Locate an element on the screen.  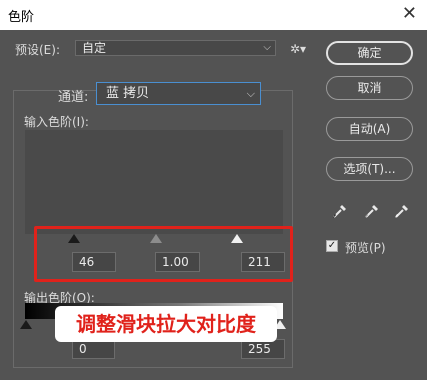
title-bar: 色阶 ✕ is located at coordinates (213, 15).